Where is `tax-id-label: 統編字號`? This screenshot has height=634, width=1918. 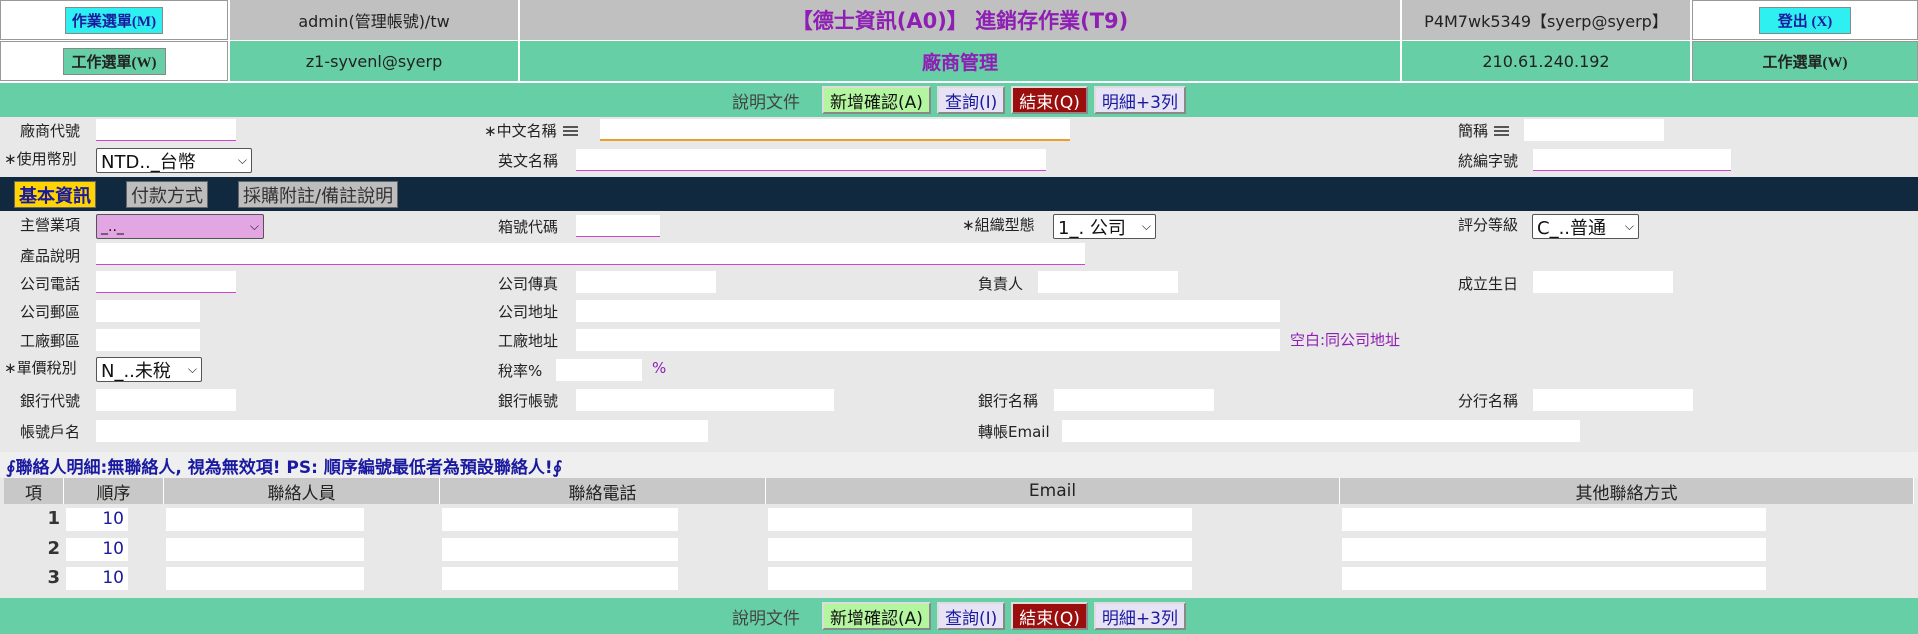 tax-id-label: 統編字號 is located at coordinates (1488, 161).